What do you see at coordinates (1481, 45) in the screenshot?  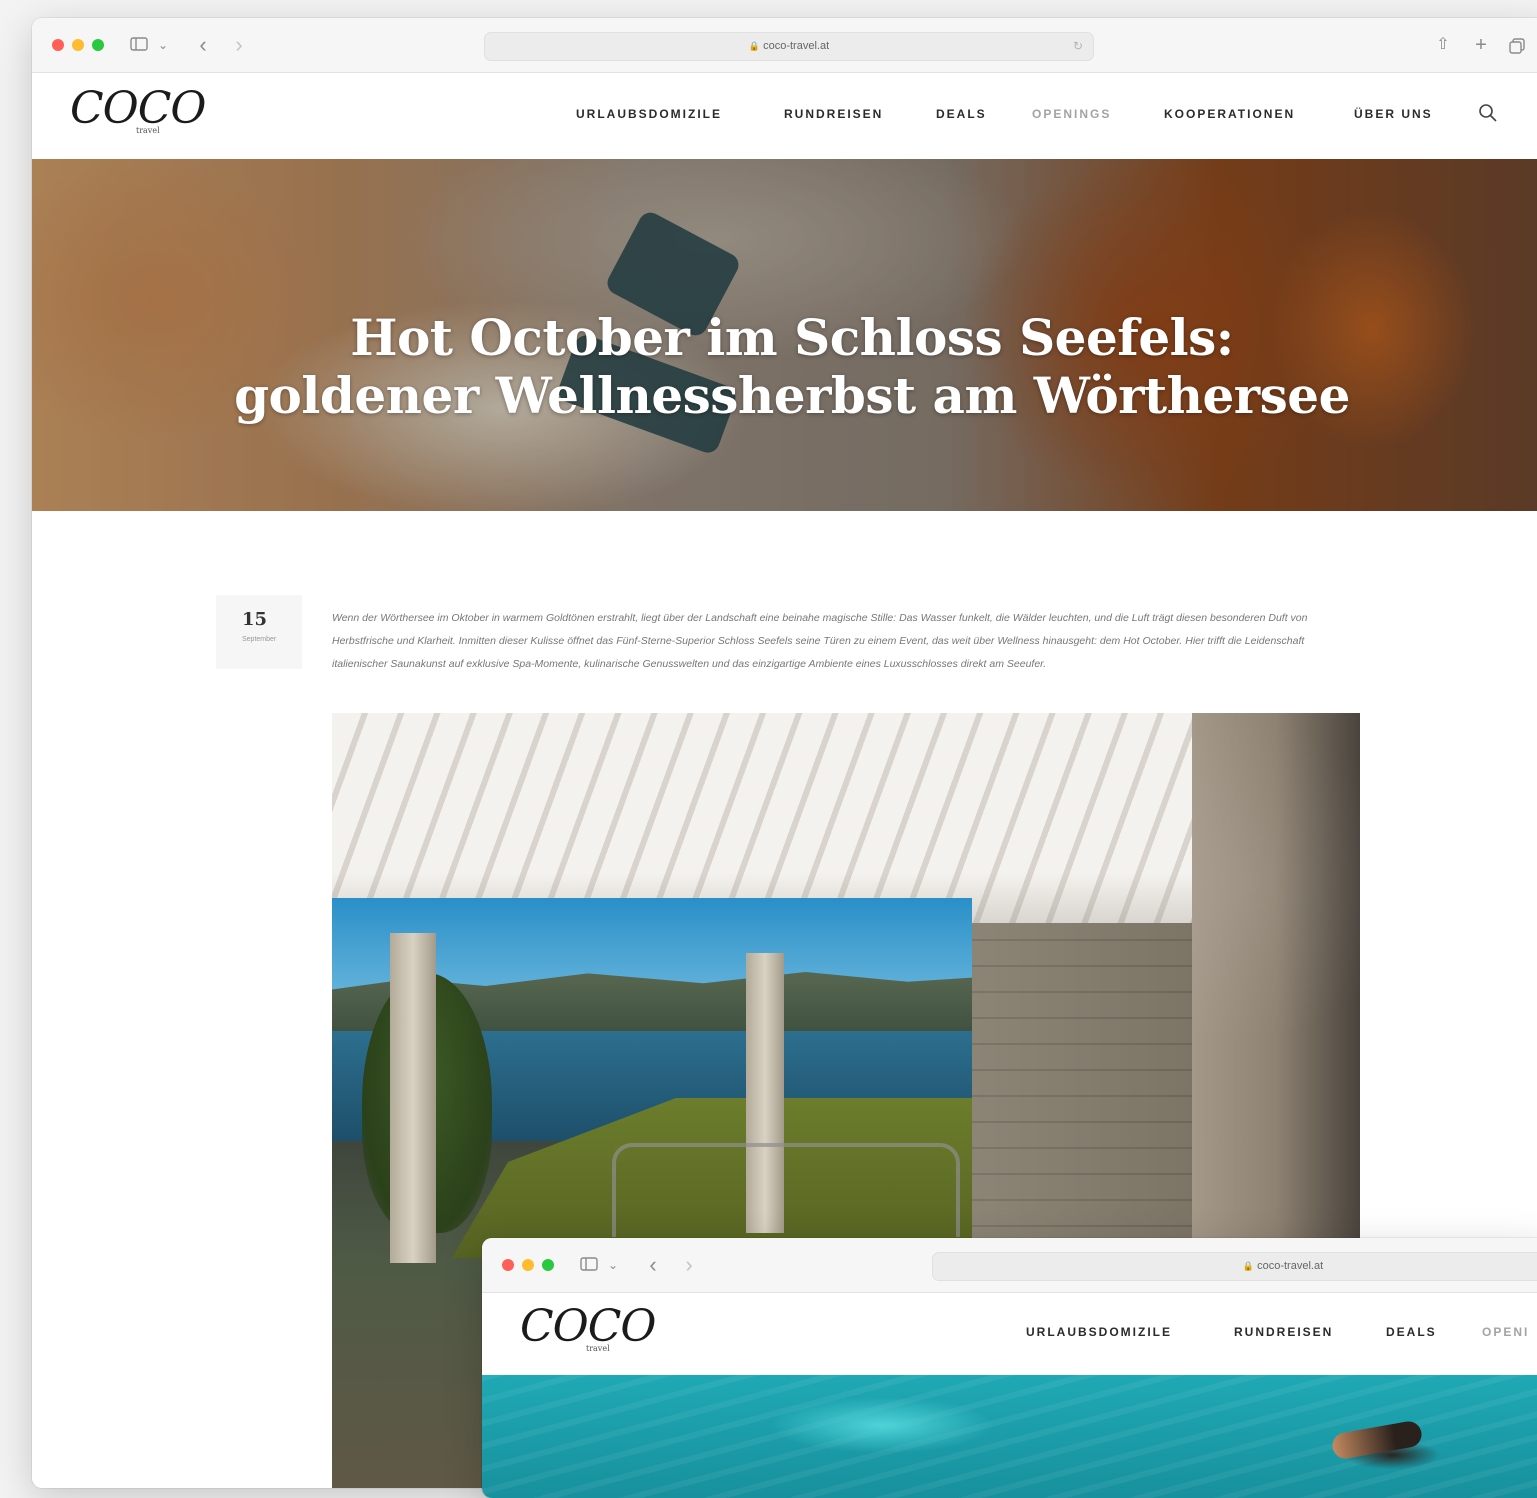 I see `new-tab-icon: +` at bounding box center [1481, 45].